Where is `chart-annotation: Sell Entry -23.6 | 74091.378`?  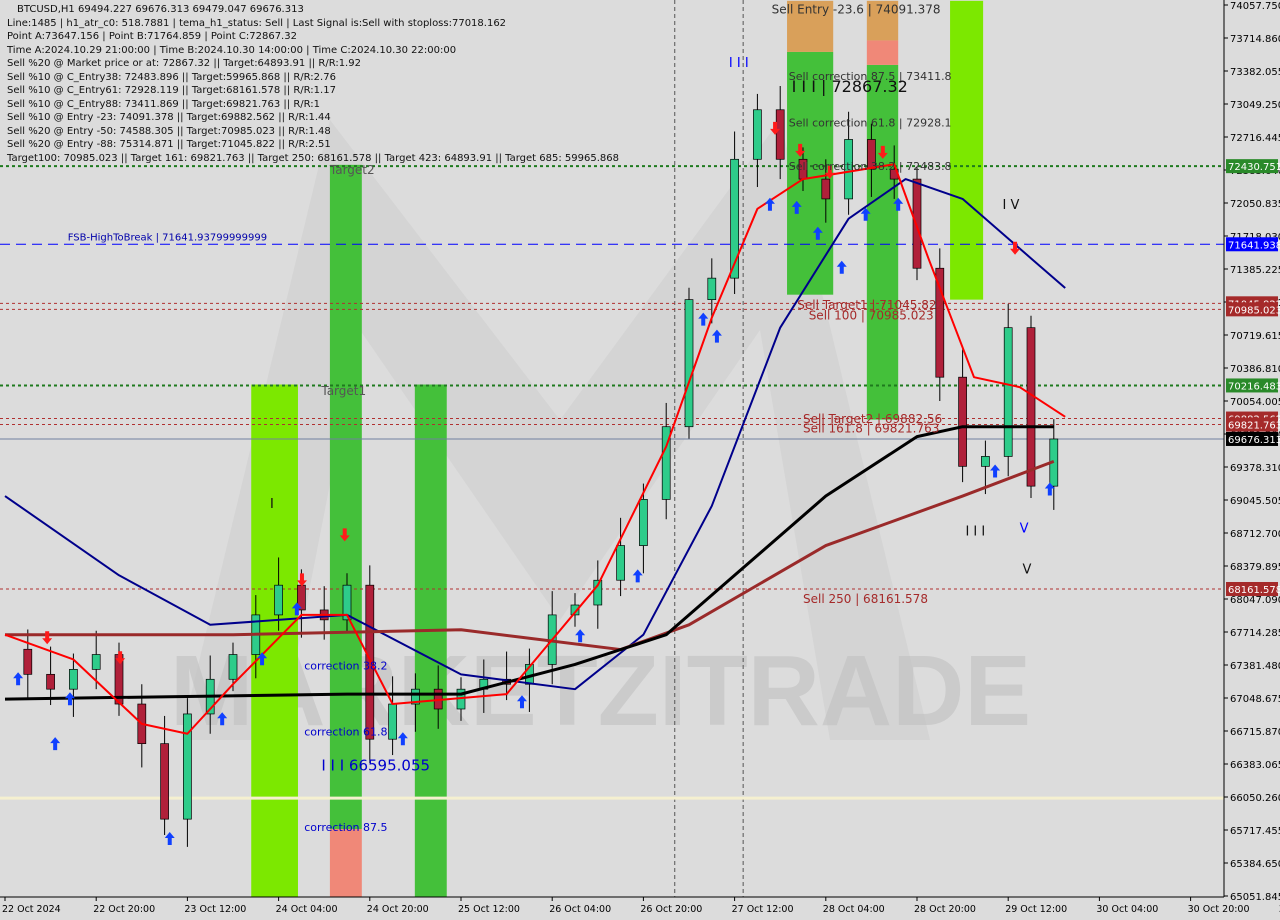
chart-annotation: Sell Entry -23.6 | 74091.378 is located at coordinates (856, 10).